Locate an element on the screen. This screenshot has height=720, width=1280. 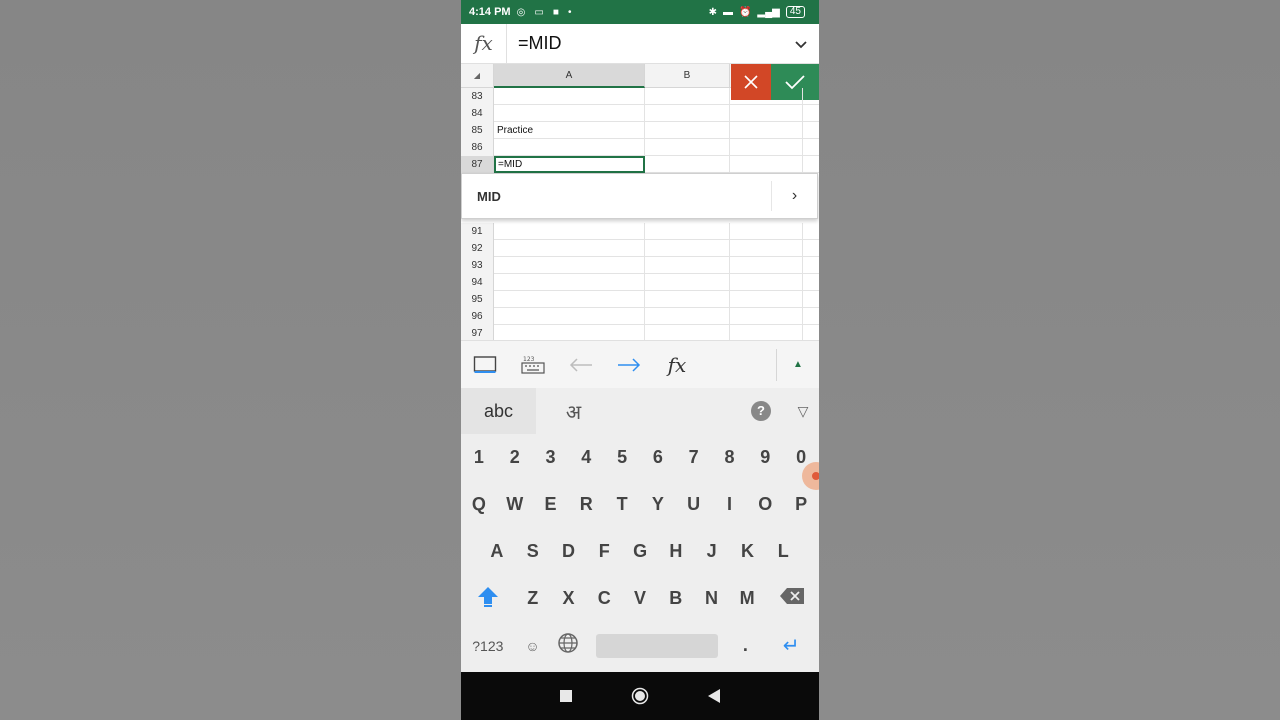
key: E is located at coordinates (551, 504).